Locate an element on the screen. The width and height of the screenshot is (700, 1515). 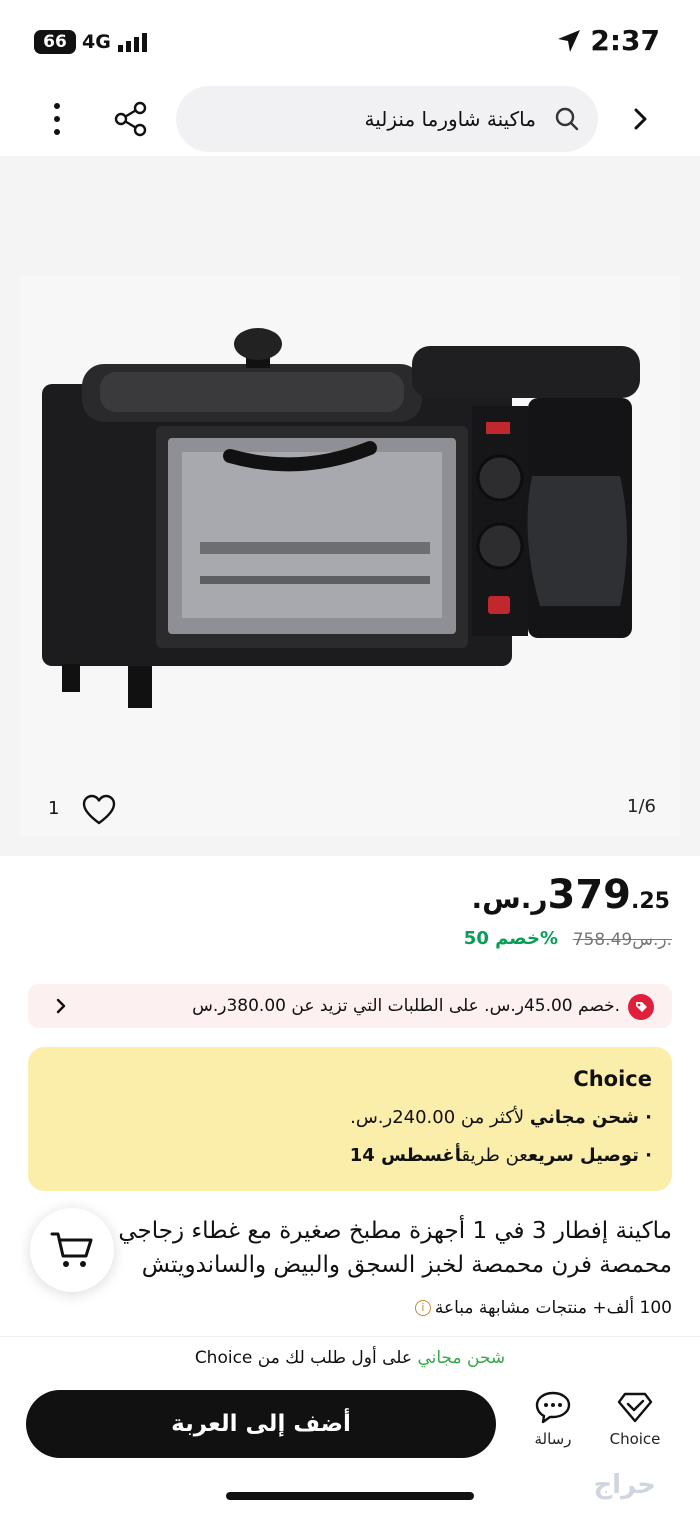
floating-cart-button is located at coordinates (72, 1250).